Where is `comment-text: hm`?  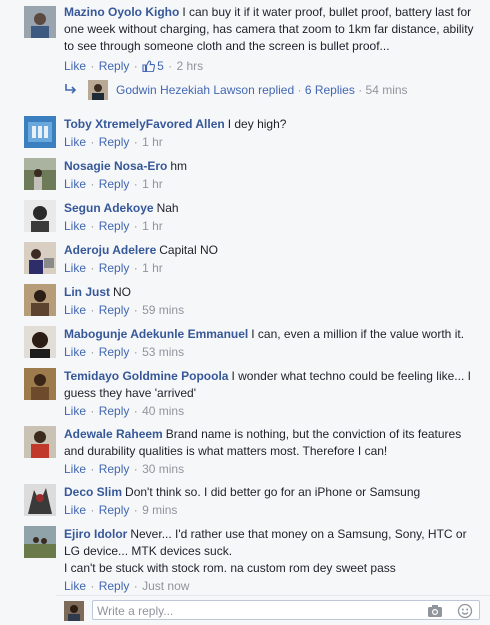 comment-text: hm is located at coordinates (179, 166).